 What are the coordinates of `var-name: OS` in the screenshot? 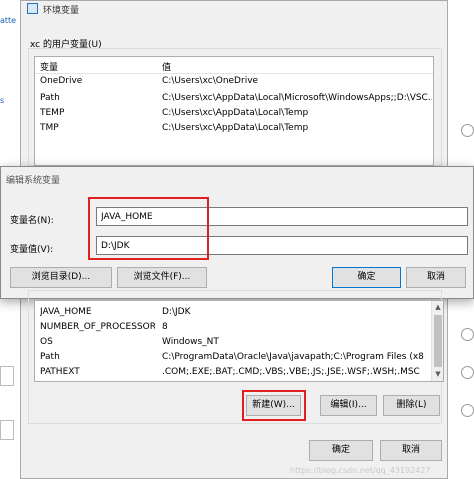 It's located at (46, 342).